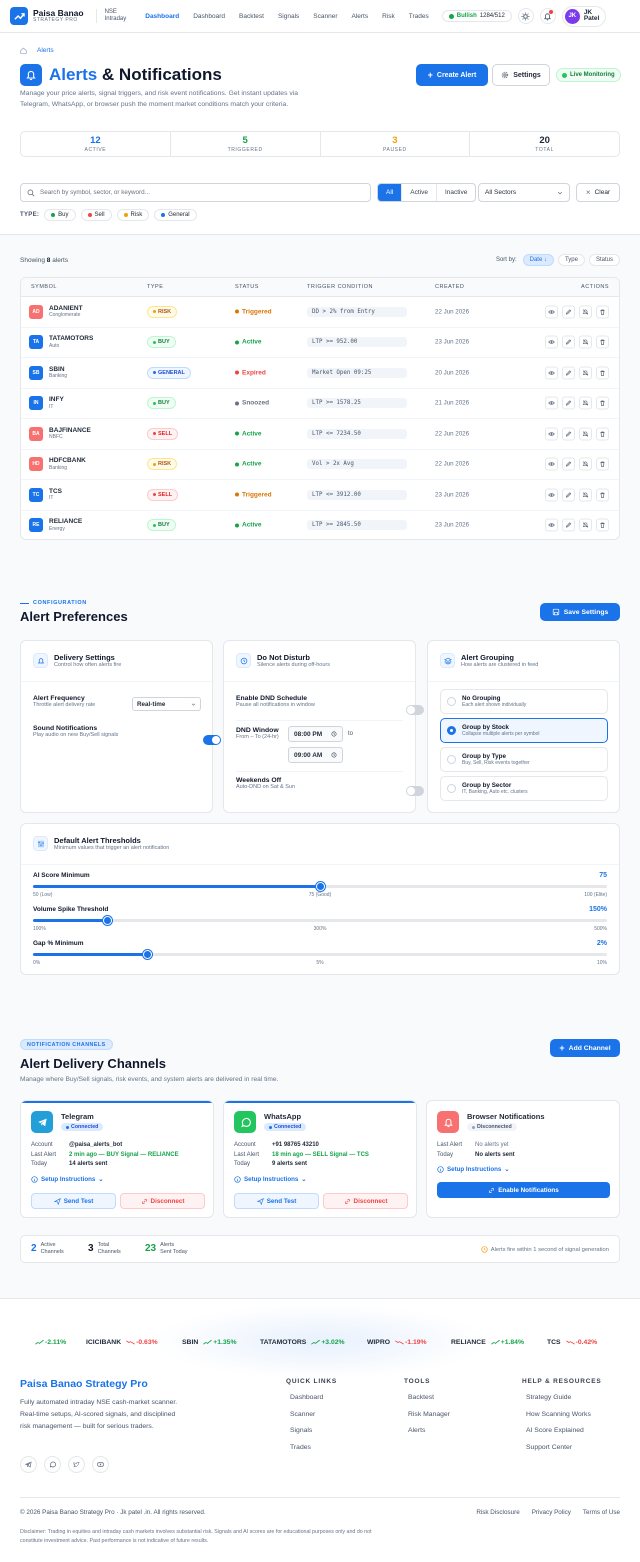  Describe the element at coordinates (551, 1512) in the screenshot. I see `privacy-policy-link: Privacy Policy` at that location.